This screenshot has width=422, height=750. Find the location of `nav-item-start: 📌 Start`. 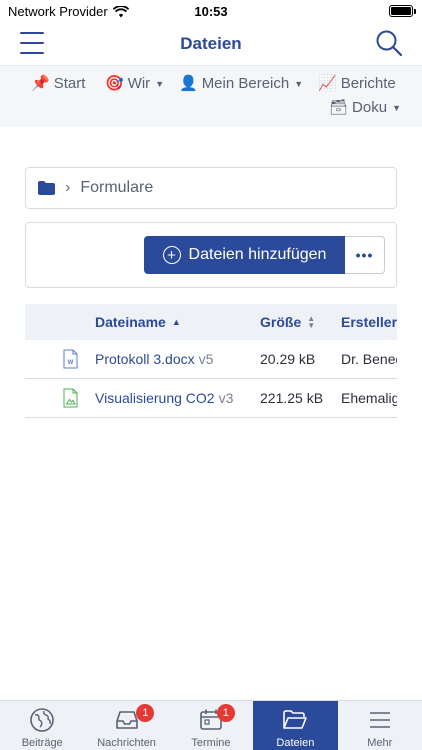

nav-item-start: 📌 Start is located at coordinates (58, 83).